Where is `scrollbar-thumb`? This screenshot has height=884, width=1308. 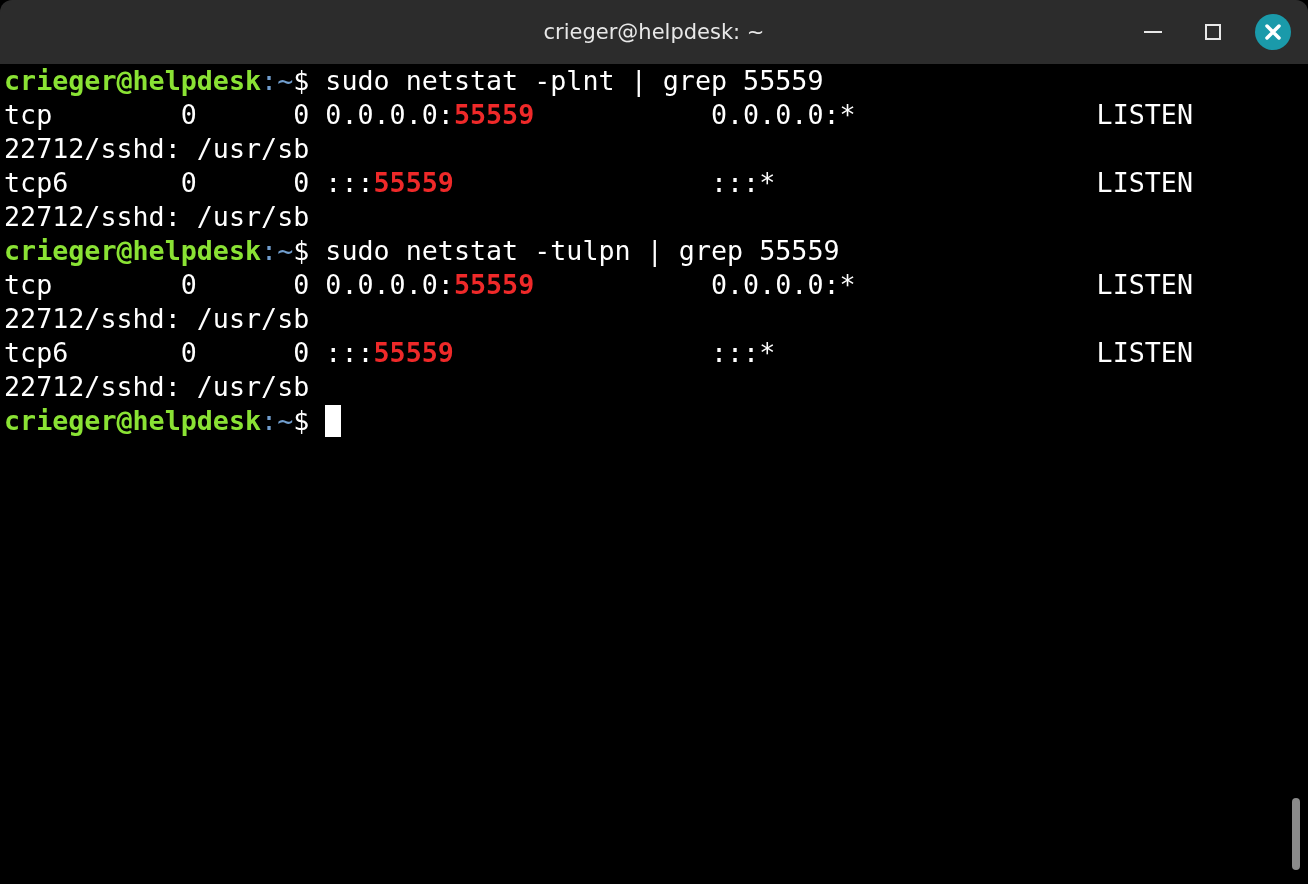
scrollbar-thumb is located at coordinates (1296, 834).